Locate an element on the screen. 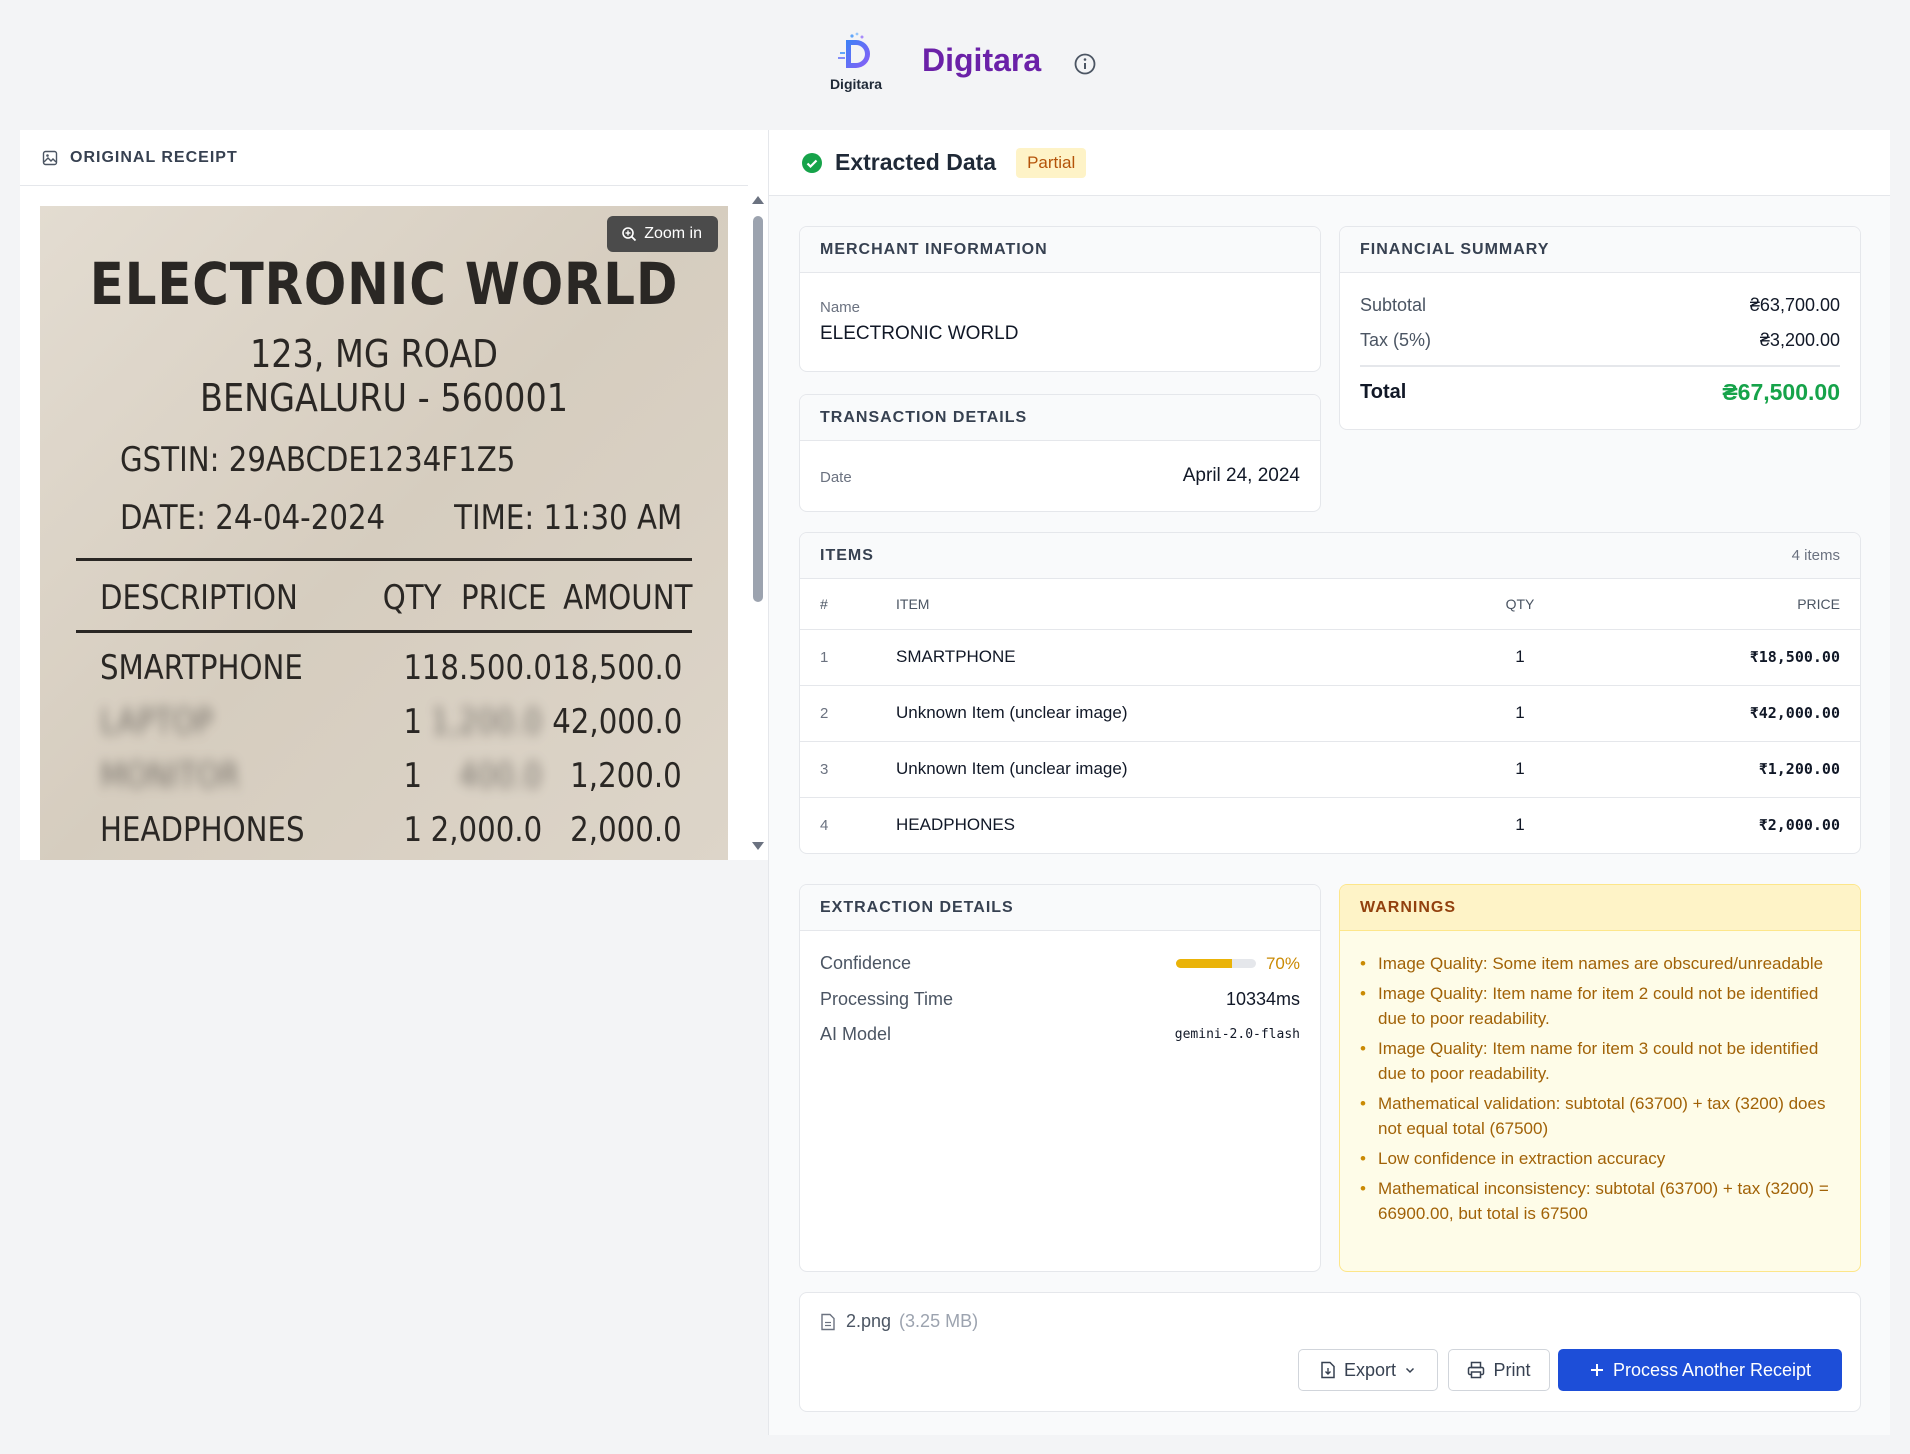  scroll-down-icon is located at coordinates (758, 846).